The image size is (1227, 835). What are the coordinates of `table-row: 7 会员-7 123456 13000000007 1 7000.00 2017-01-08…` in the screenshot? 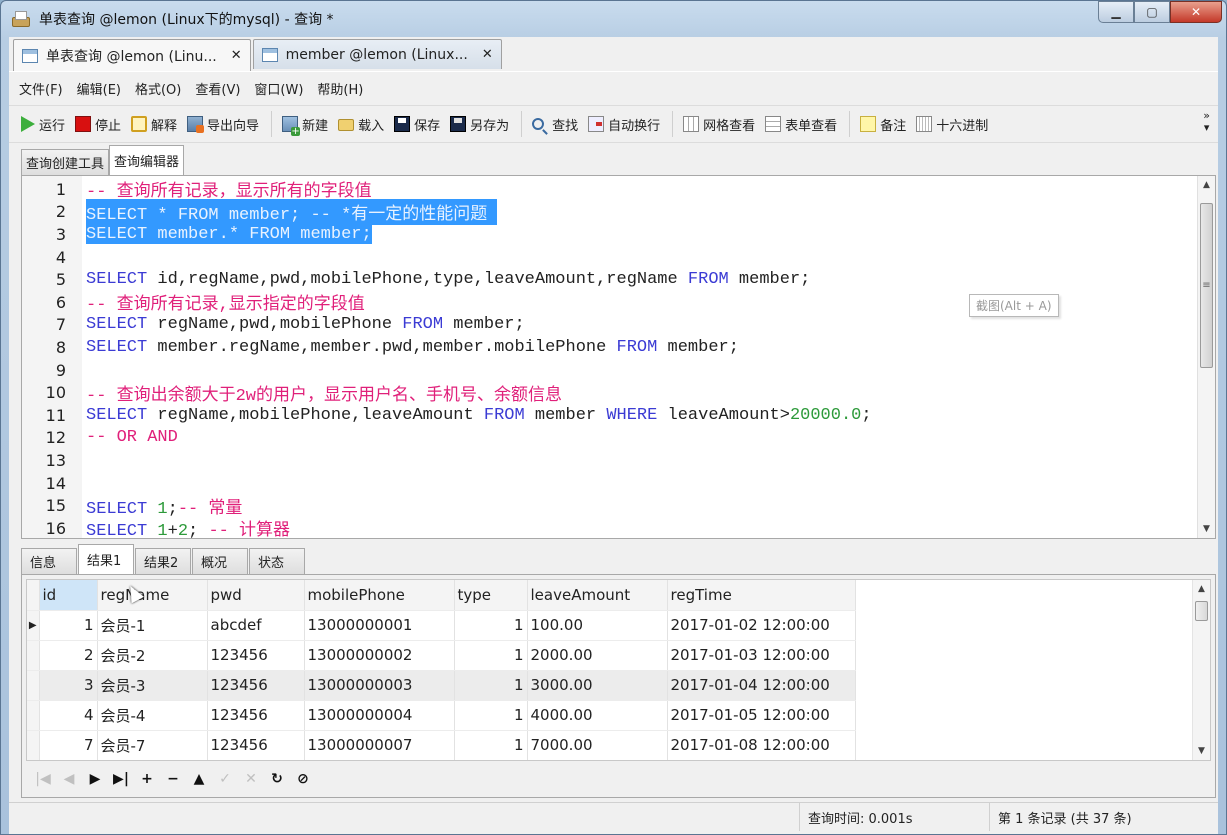 It's located at (441, 745).